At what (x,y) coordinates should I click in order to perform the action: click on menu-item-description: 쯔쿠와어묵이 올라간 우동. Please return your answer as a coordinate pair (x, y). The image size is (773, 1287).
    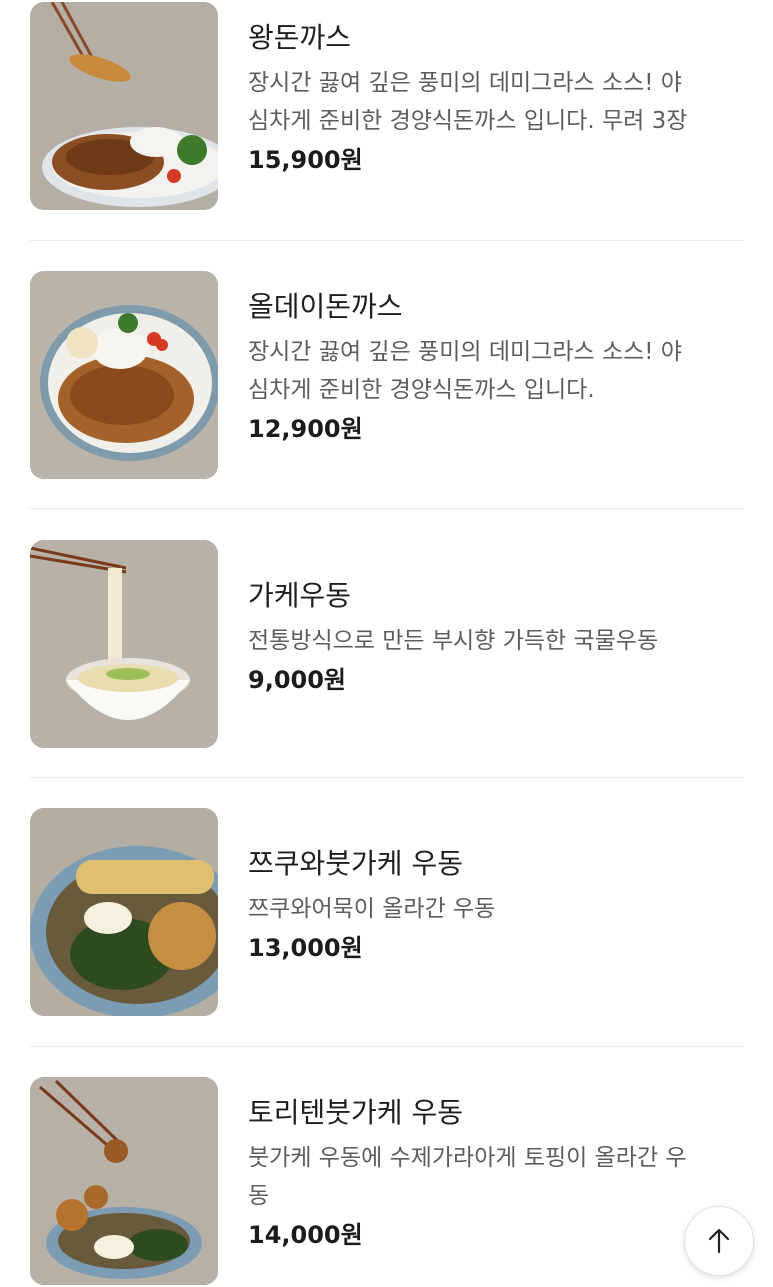
    Looking at the image, I should click on (498, 909).